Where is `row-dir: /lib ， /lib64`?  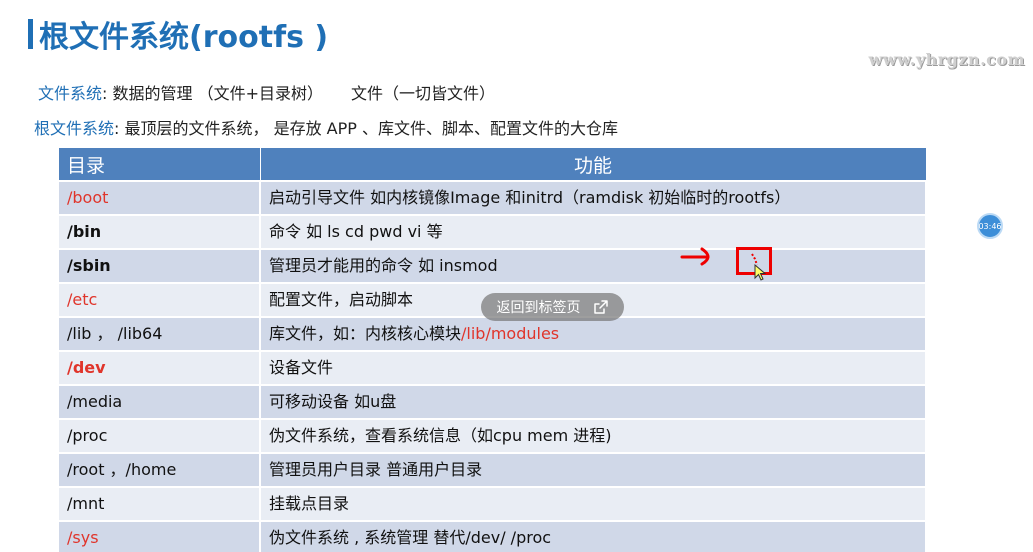
row-dir: /lib ， /lib64 is located at coordinates (160, 333).